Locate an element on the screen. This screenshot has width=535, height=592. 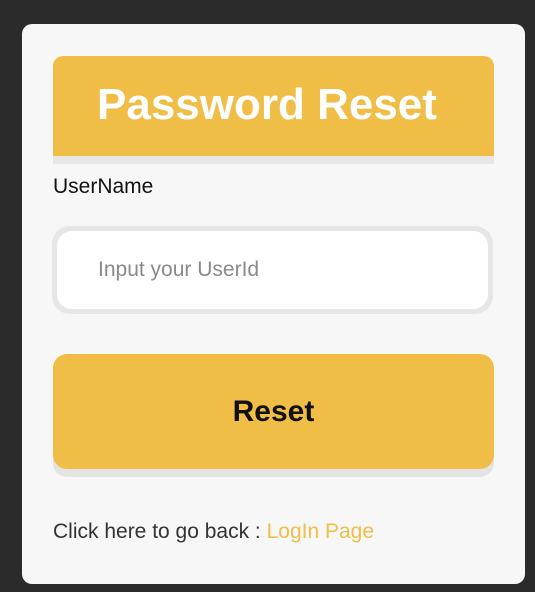
login-page-link: LogIn Page is located at coordinates (320, 531).